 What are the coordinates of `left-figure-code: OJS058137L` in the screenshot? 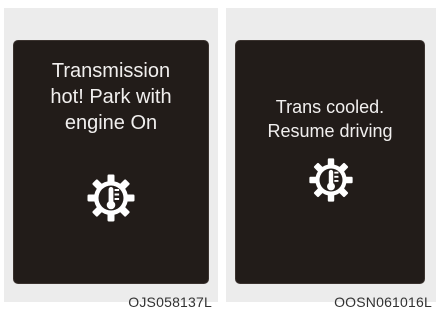 It's located at (170, 302).